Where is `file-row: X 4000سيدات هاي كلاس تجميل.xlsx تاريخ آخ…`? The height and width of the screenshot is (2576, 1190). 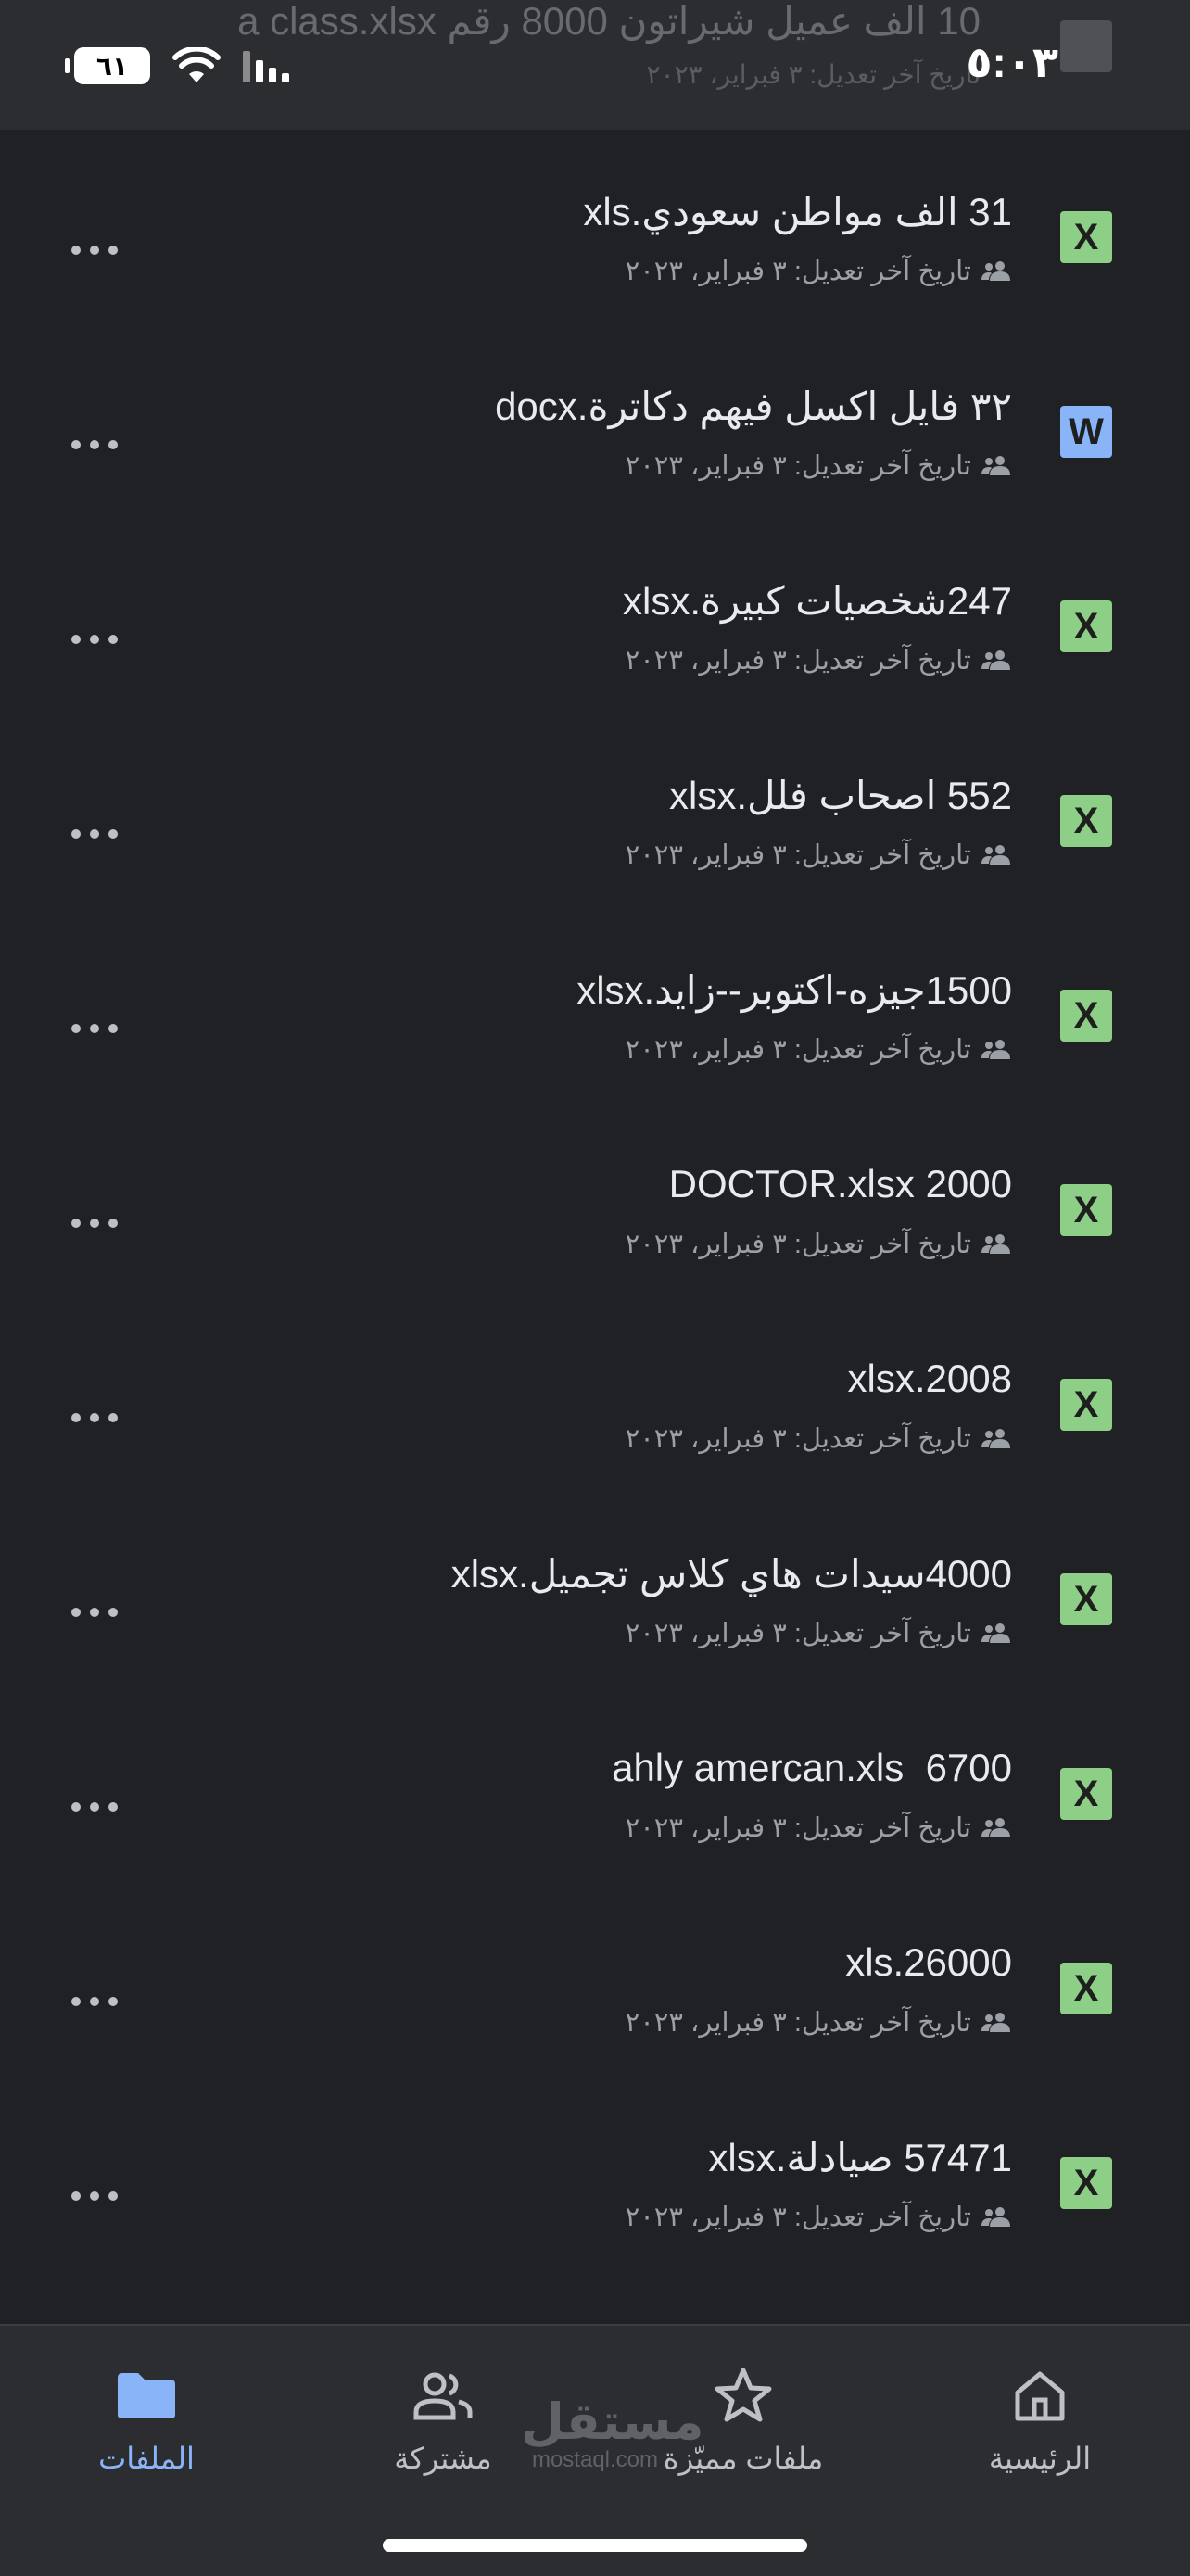 file-row: X 4000سيدات هاي كلاس تجميل.xlsx تاريخ آخ… is located at coordinates (595, 1589).